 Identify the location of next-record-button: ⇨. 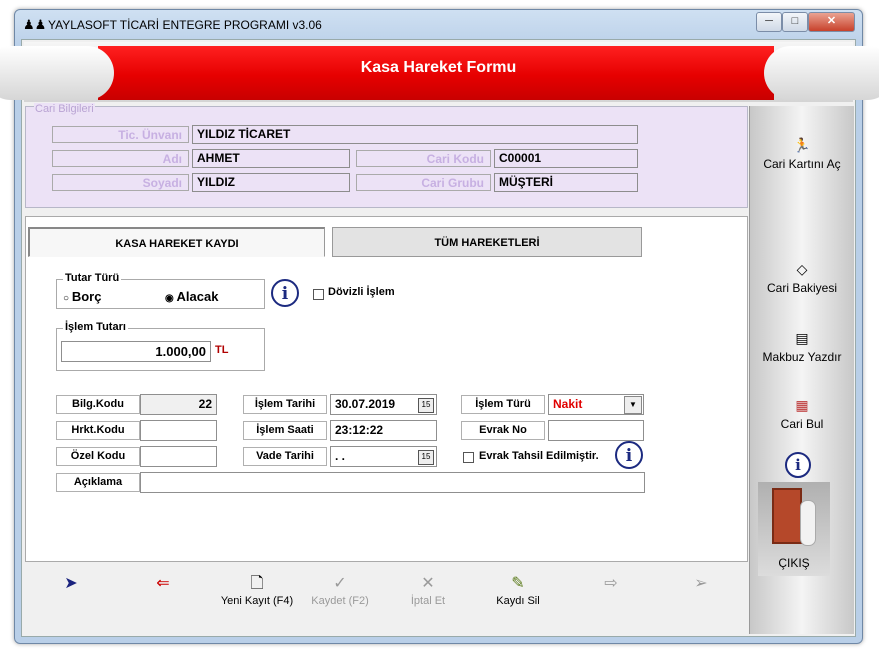
(611, 584).